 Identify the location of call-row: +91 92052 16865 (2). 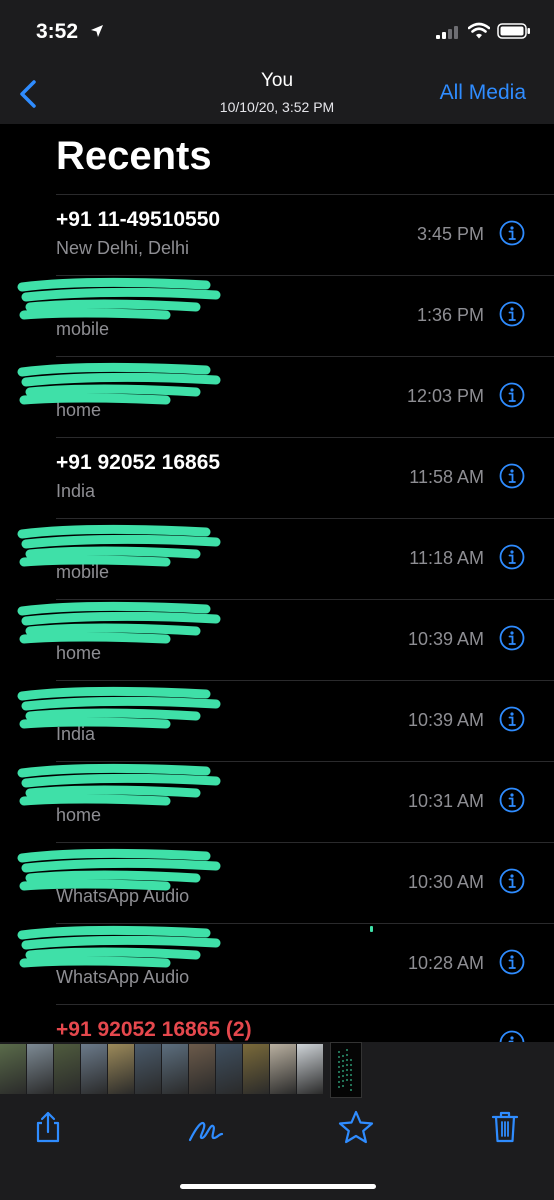
(277, 1023).